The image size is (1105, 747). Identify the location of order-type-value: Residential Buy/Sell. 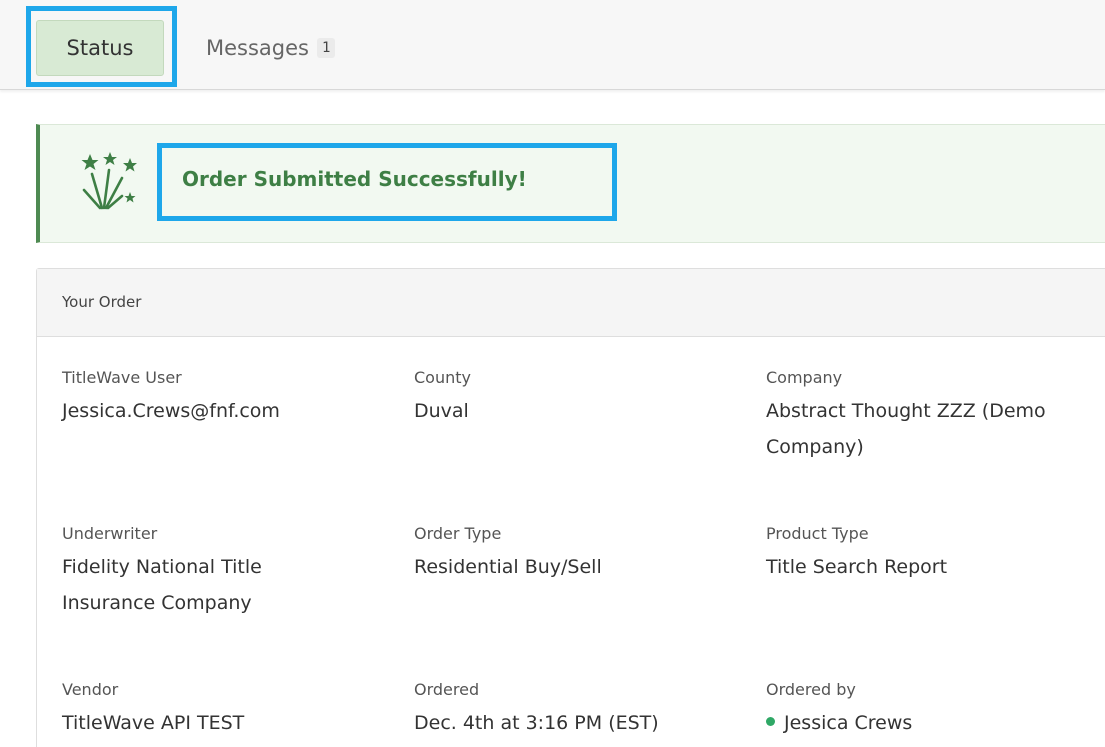
(508, 567).